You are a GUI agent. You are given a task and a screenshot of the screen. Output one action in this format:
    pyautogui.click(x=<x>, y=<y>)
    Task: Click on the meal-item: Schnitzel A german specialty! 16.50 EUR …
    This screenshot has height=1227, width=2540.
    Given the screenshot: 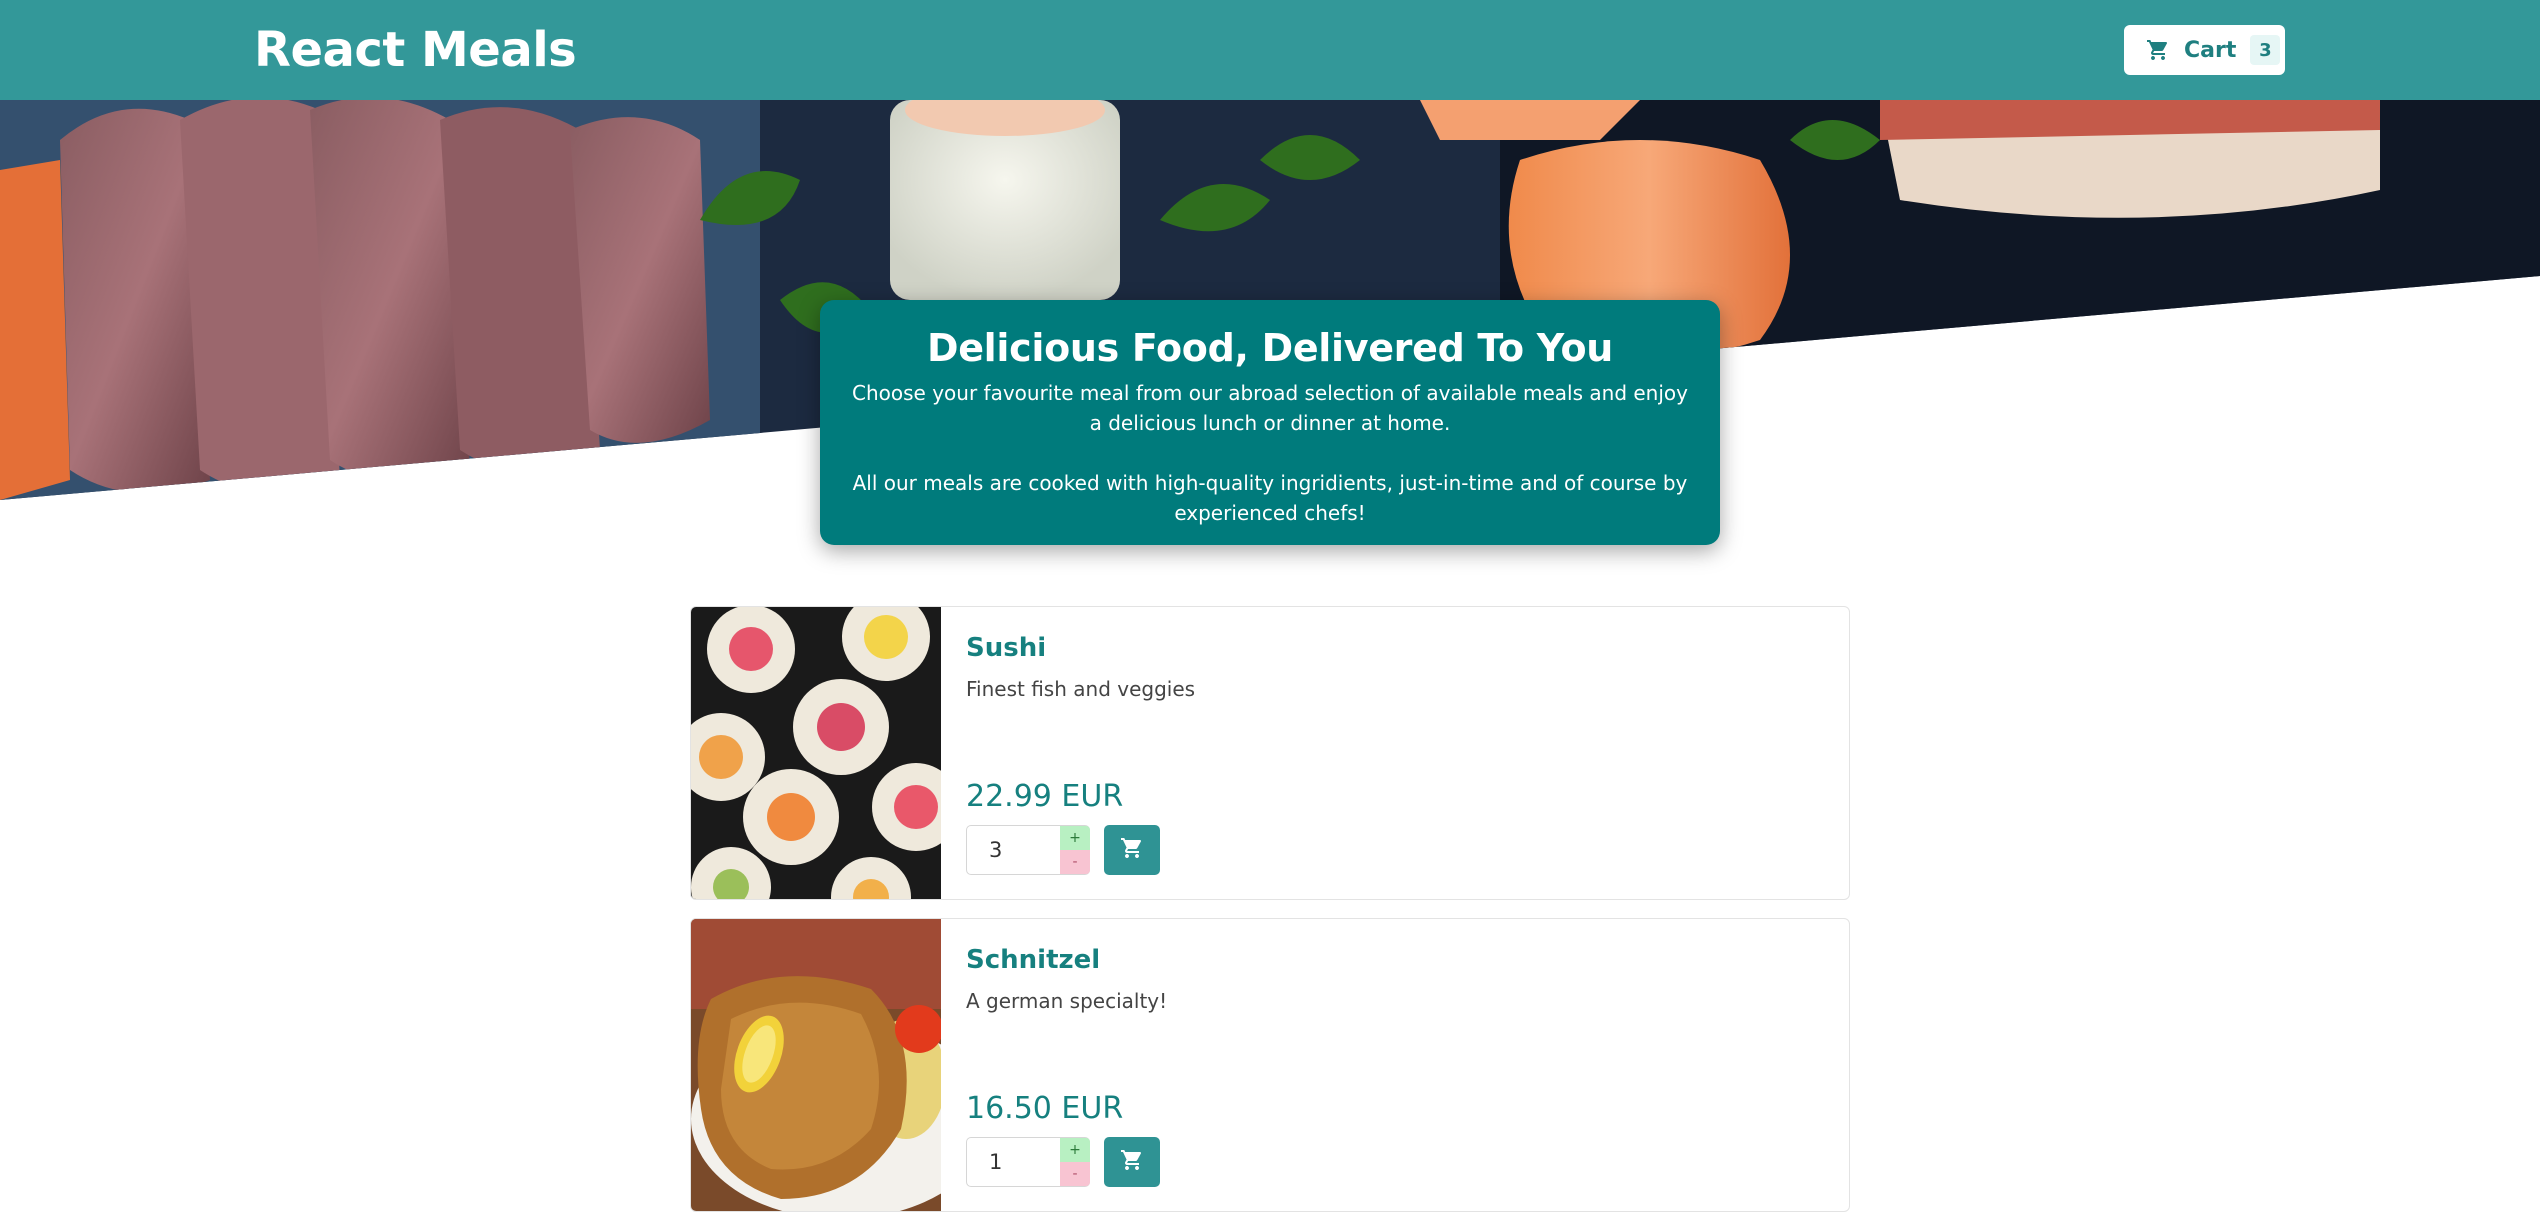 What is the action you would take?
    pyautogui.click(x=1270, y=1065)
    